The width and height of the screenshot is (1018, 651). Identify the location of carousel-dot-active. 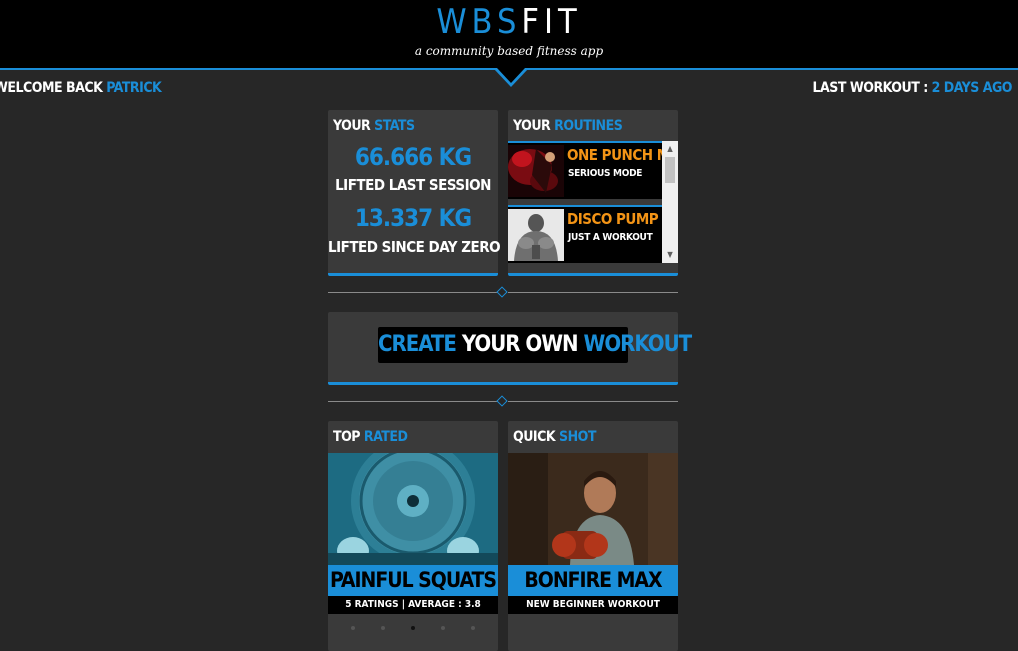
(413, 628).